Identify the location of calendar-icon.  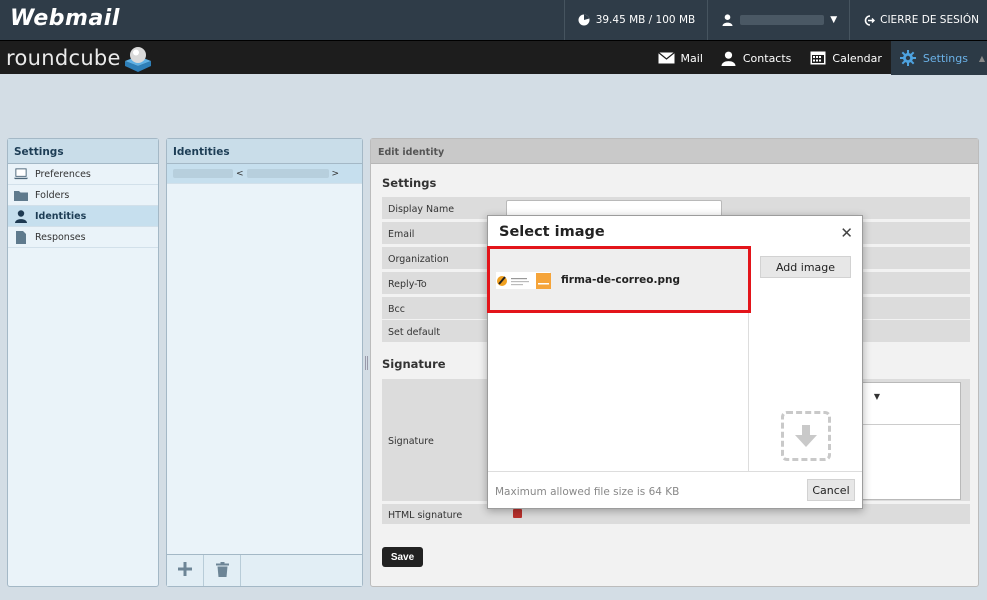
(817, 58).